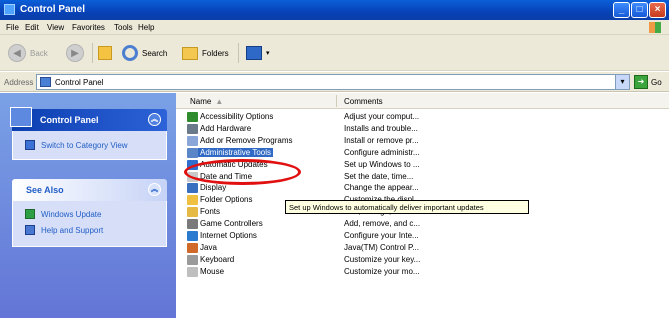 This screenshot has width=669, height=318. Describe the element at coordinates (192, 259) in the screenshot. I see `keyboard-icon` at that location.